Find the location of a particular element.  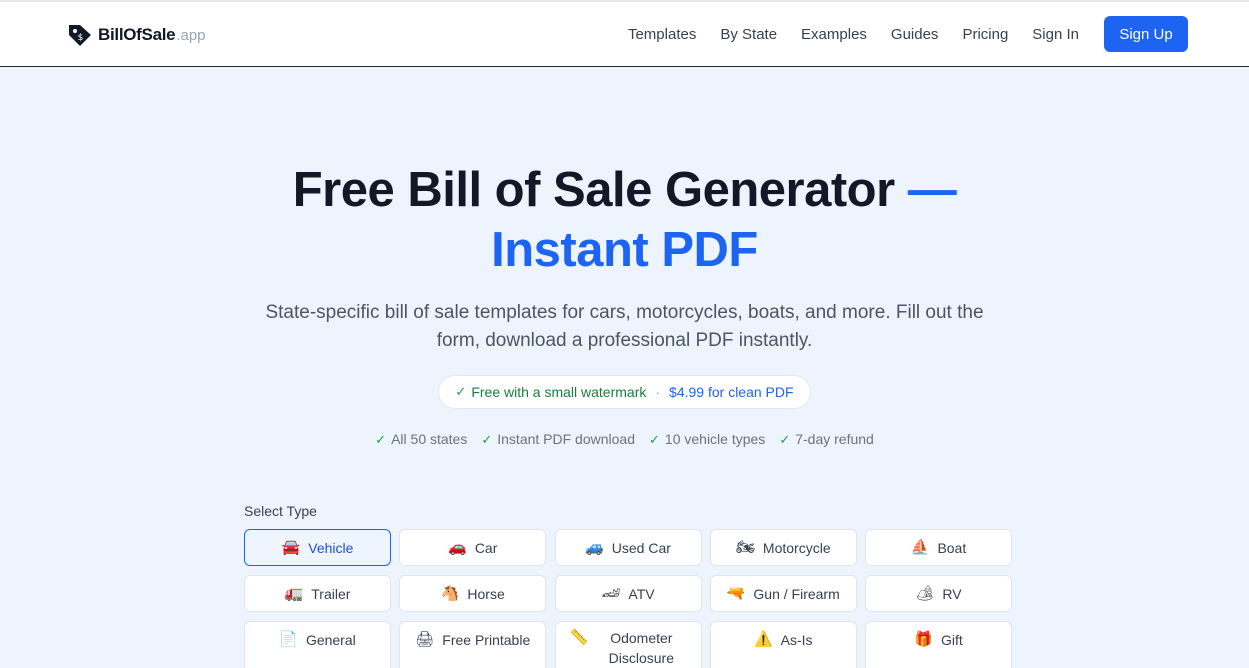

nav-examples: Examples is located at coordinates (834, 34).